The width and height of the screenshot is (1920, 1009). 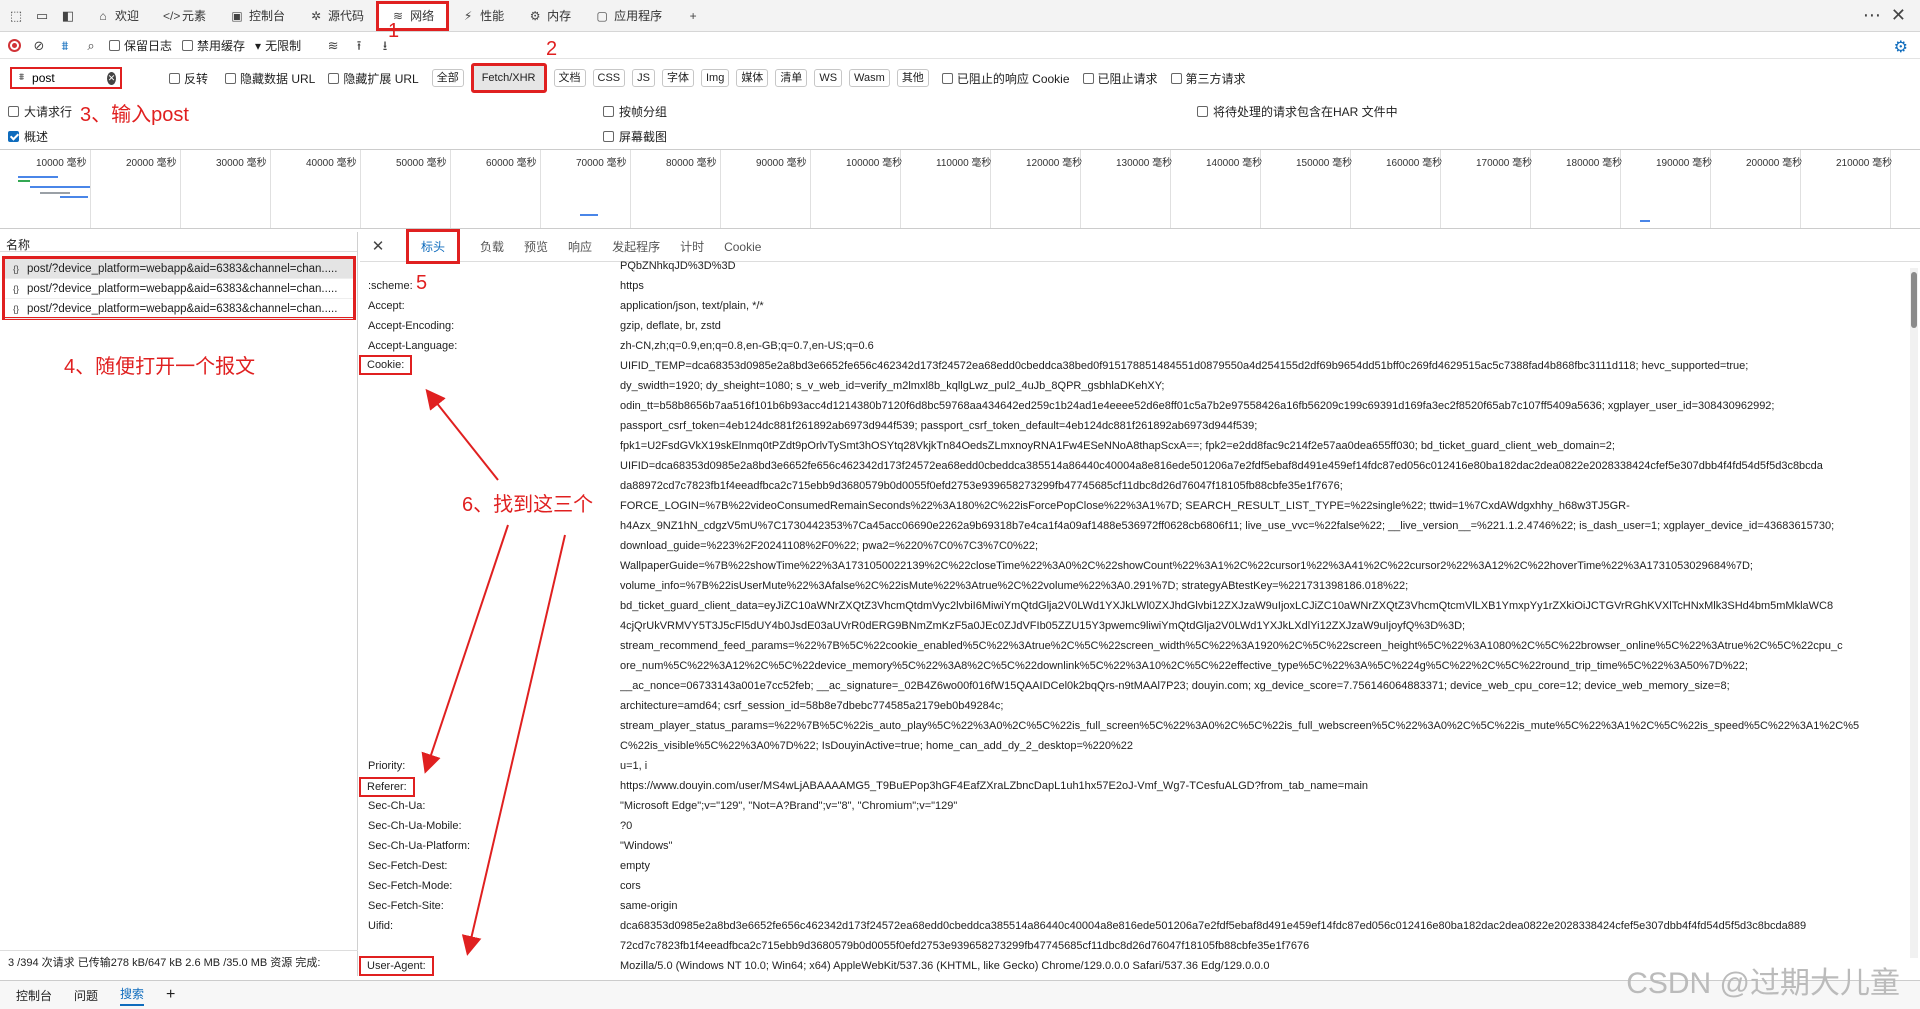 I want to click on checkbox-box, so click(x=188, y=45).